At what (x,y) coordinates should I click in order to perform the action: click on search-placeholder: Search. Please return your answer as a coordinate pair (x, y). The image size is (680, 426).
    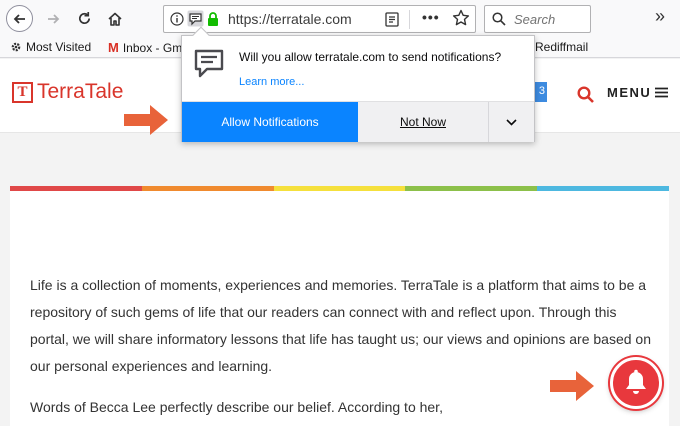
    Looking at the image, I should click on (535, 19).